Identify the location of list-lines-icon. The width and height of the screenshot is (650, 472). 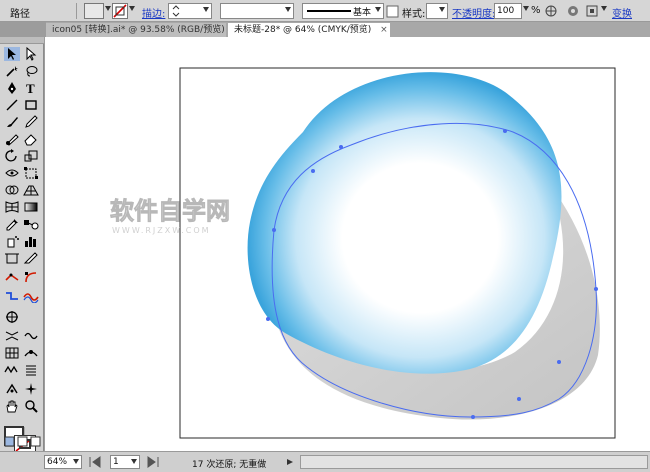
(31, 370).